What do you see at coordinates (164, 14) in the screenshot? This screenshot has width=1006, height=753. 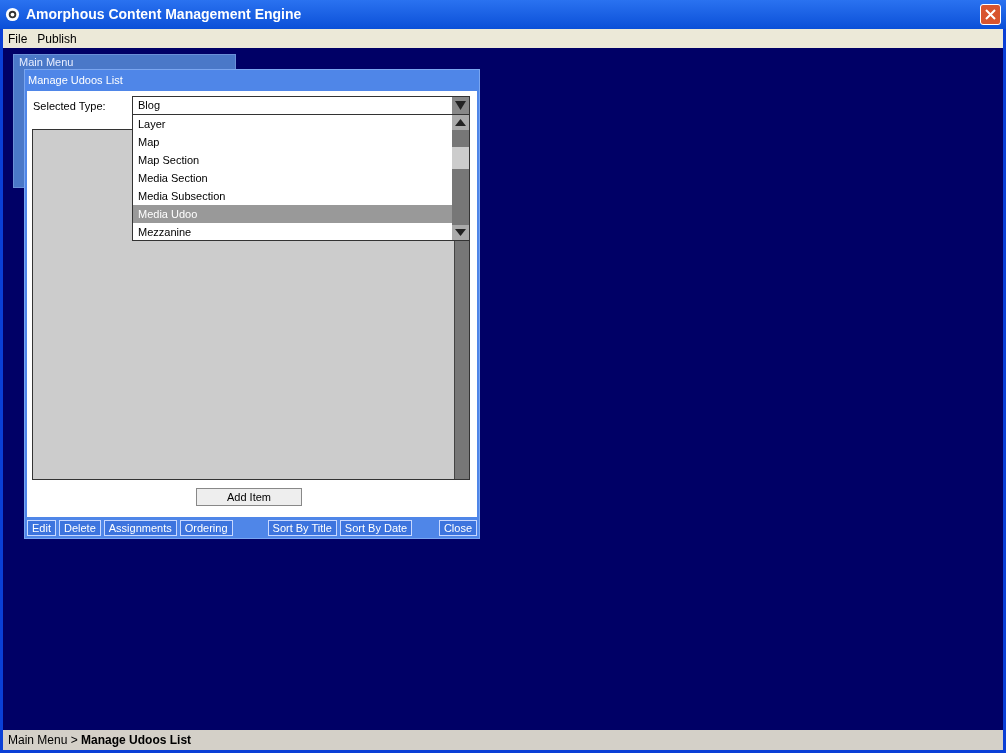 I see `window-title: Amorphous Content Management Engine` at bounding box center [164, 14].